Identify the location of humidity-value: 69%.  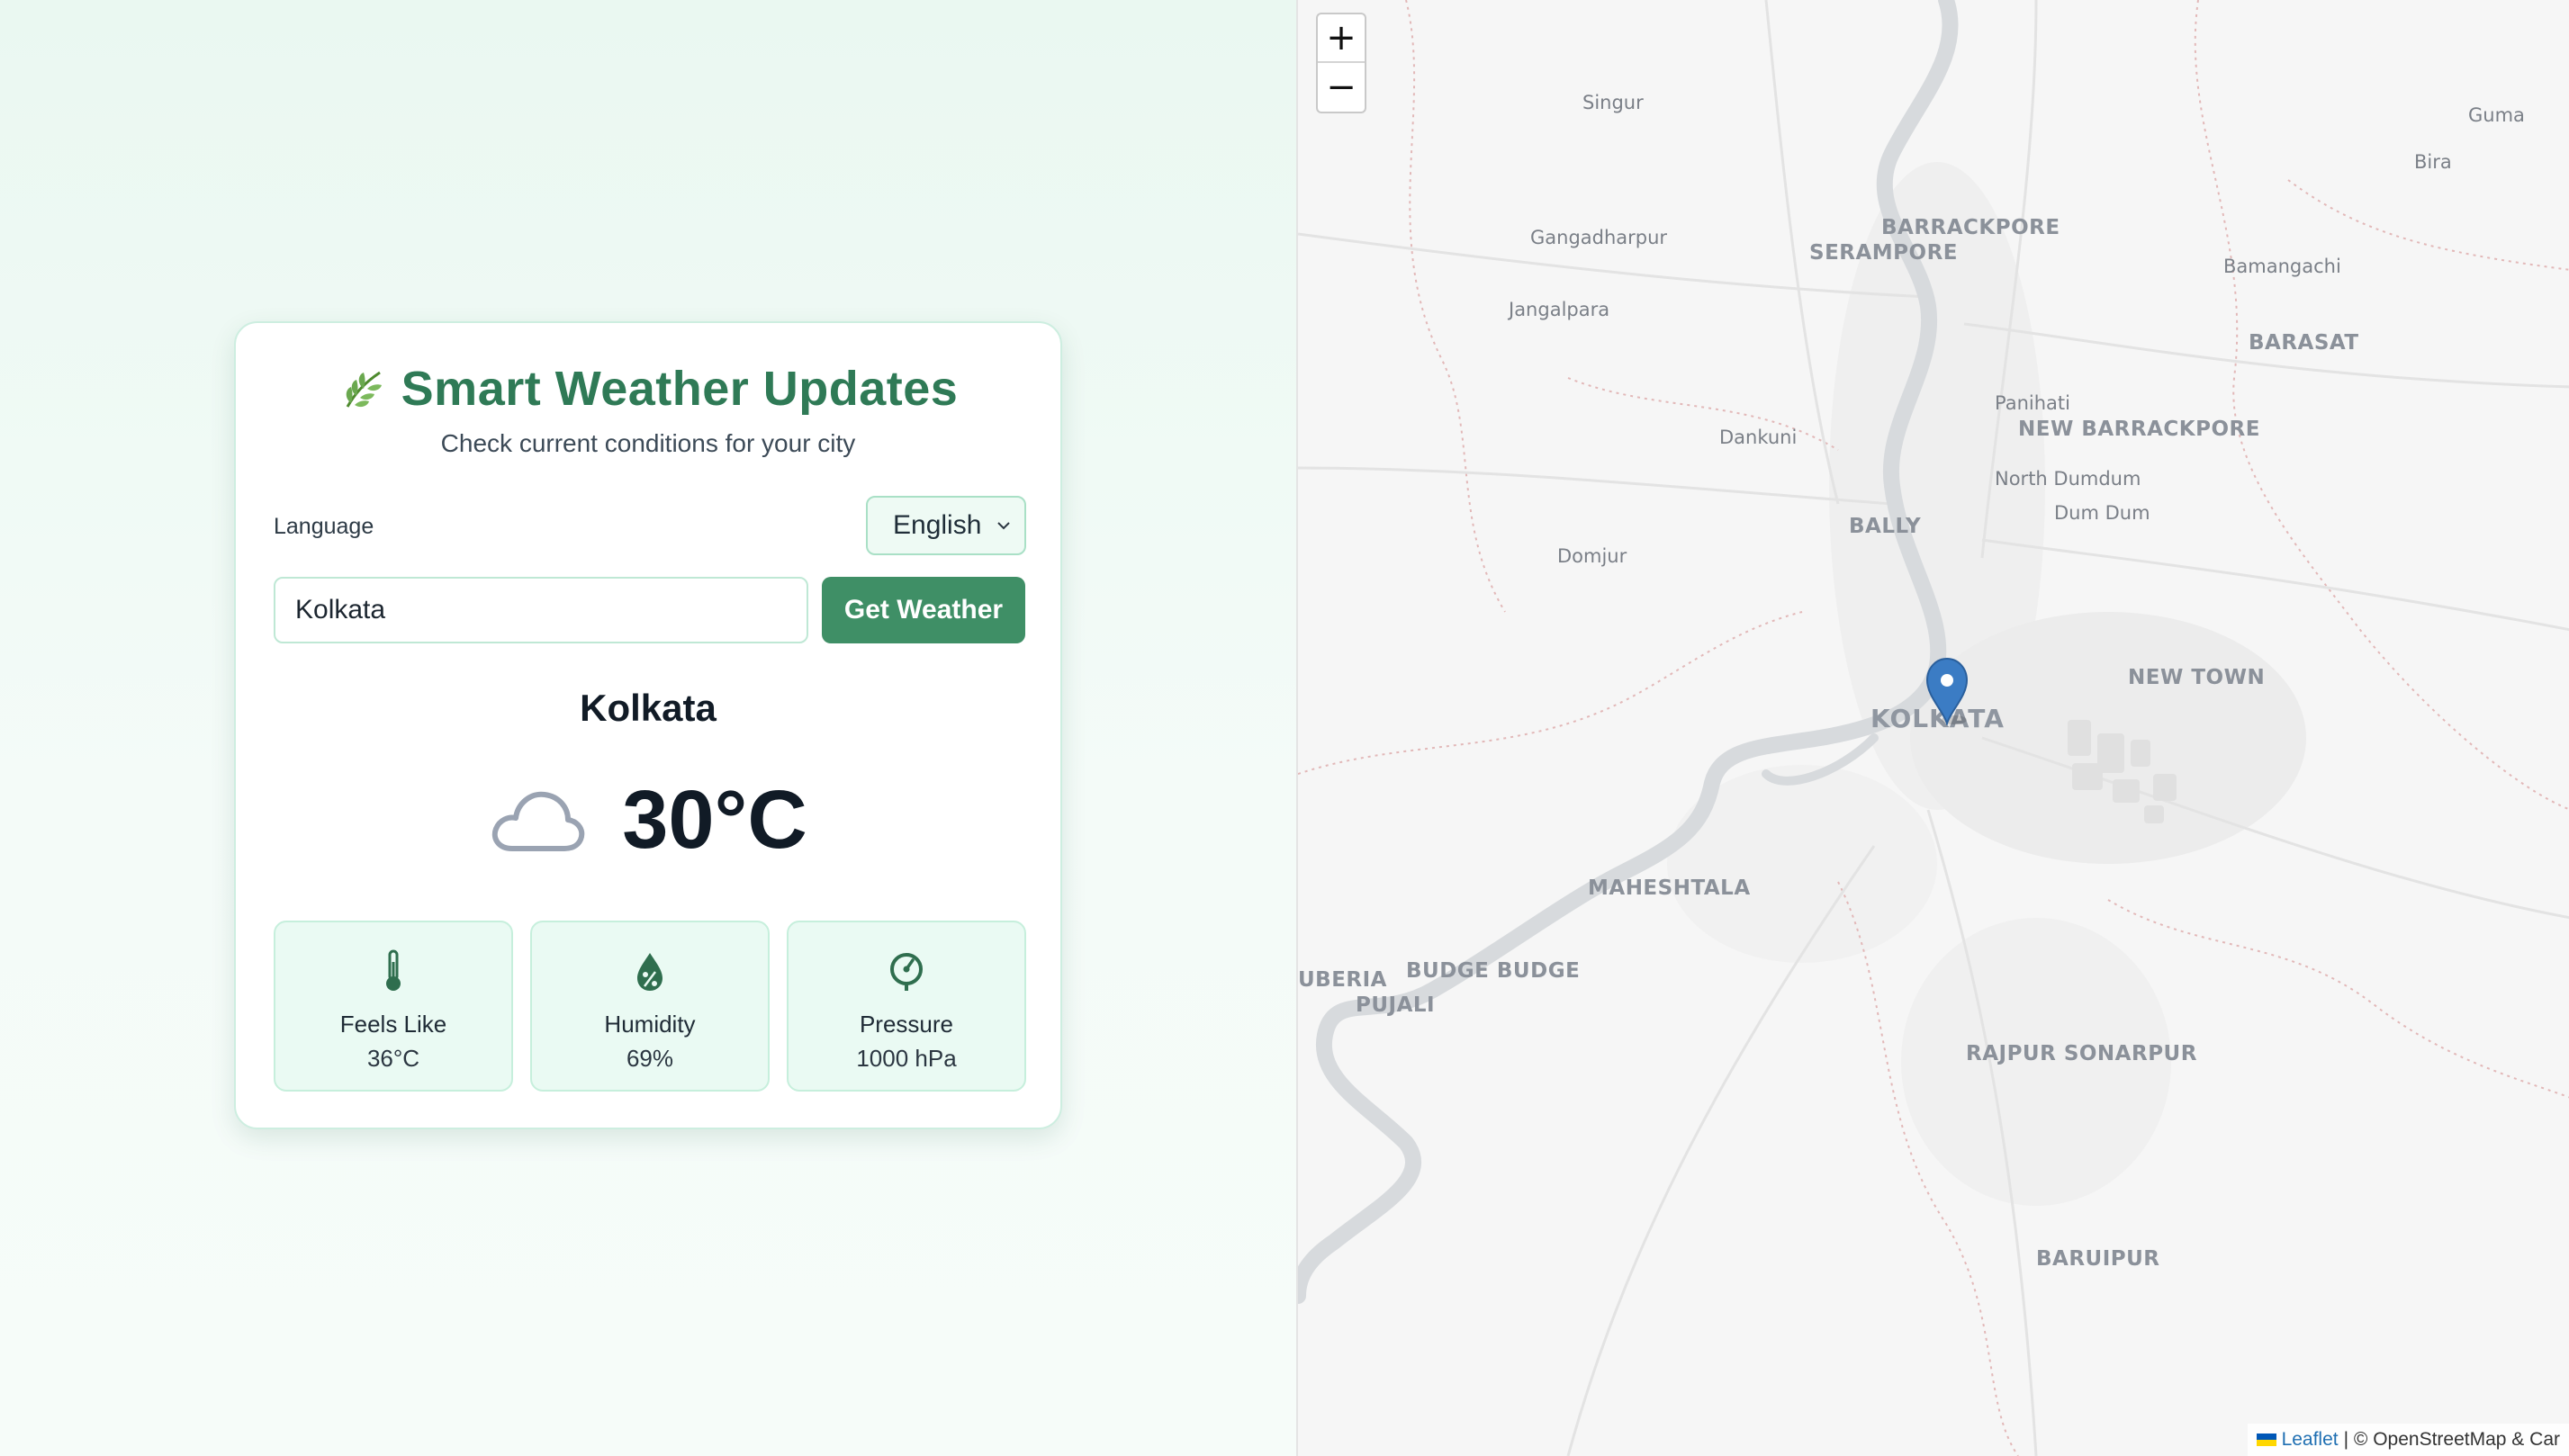
(650, 1058).